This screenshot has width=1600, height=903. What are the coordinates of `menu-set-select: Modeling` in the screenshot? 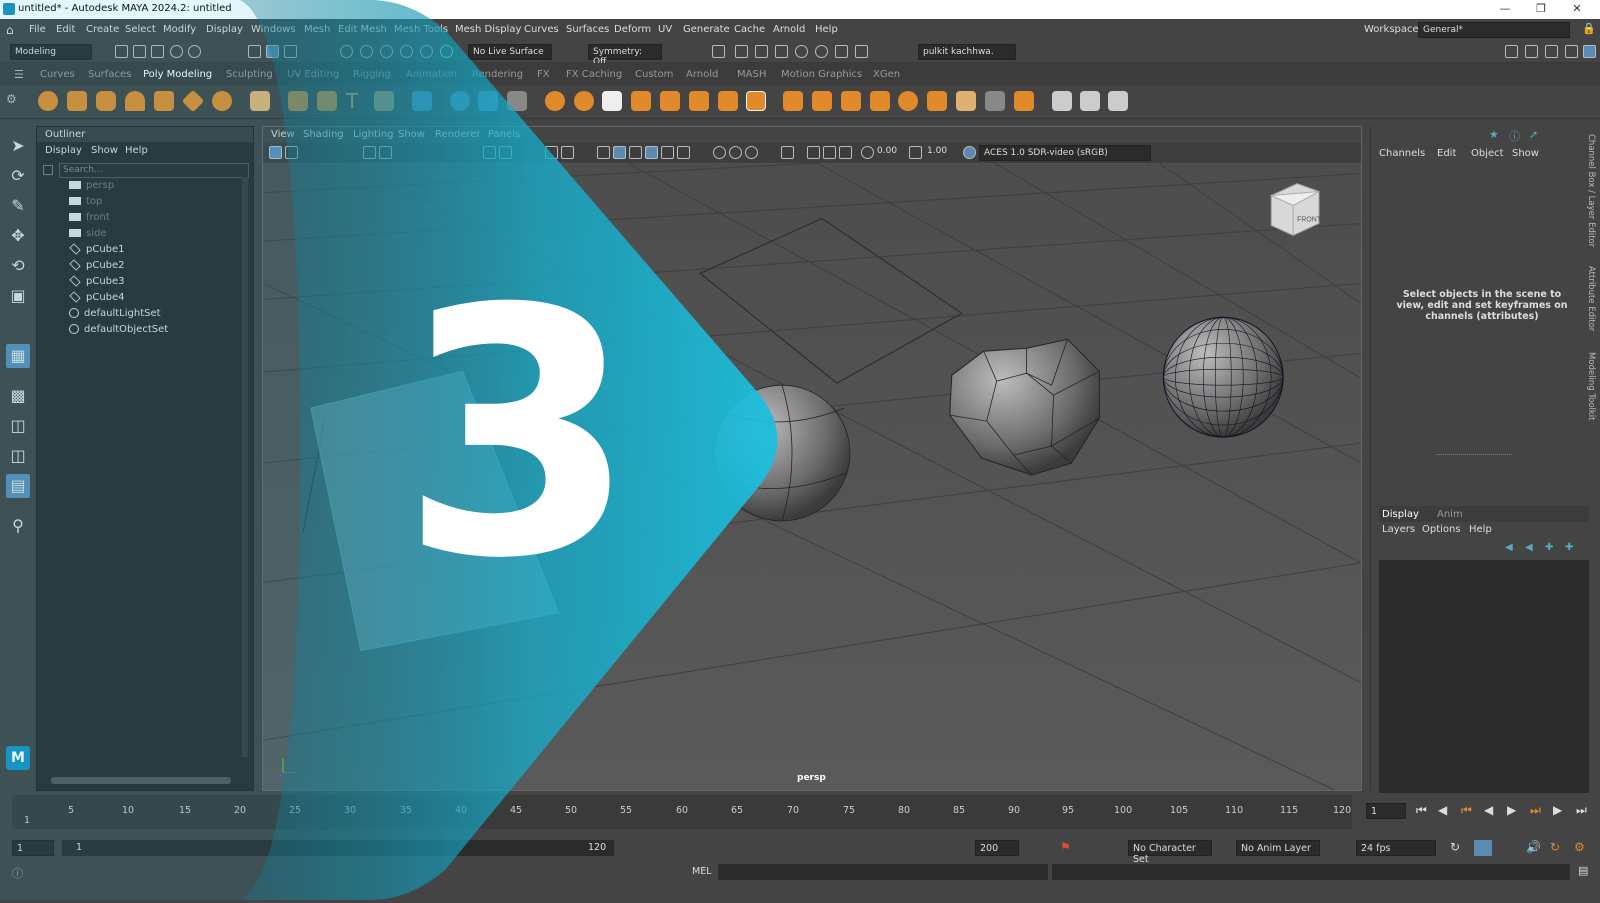 It's located at (51, 52).